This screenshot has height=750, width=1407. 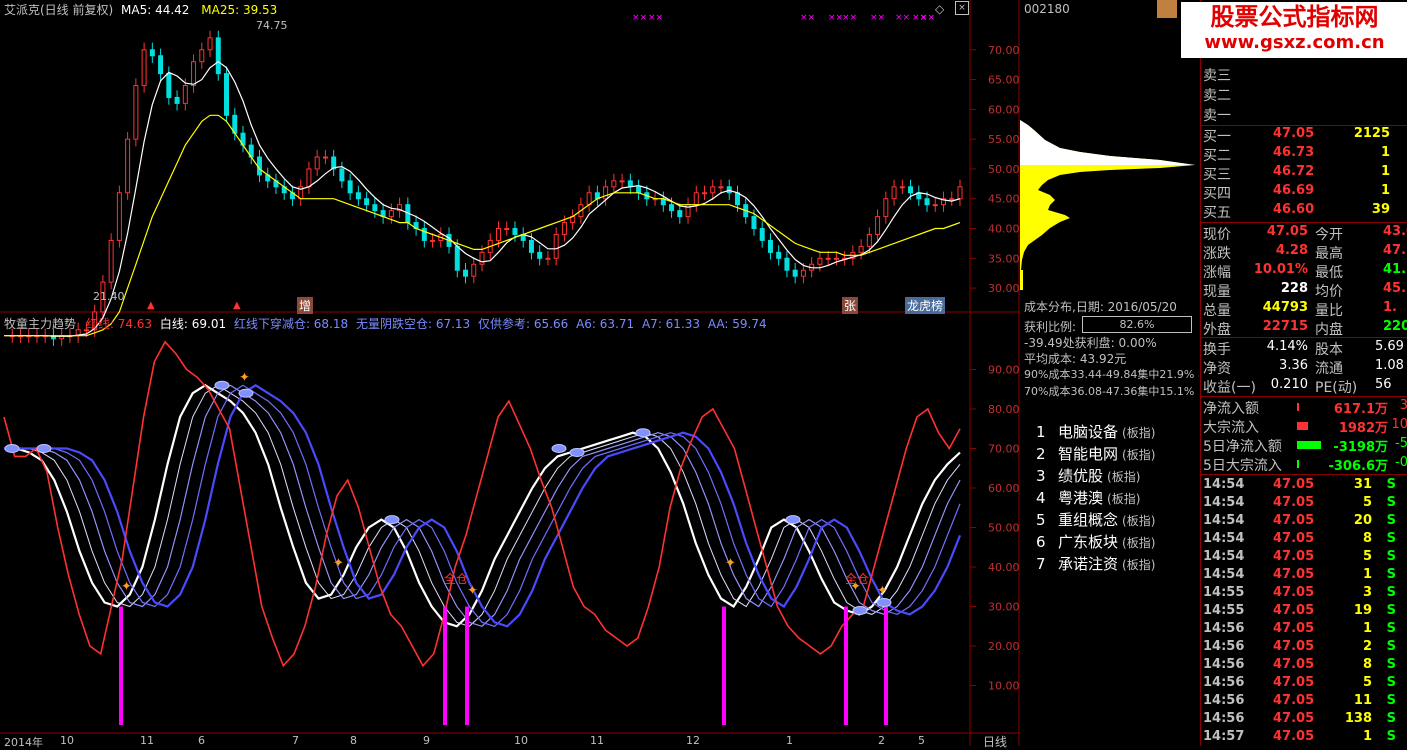 What do you see at coordinates (1224, 736) in the screenshot?
I see `trade-time: 14:57` at bounding box center [1224, 736].